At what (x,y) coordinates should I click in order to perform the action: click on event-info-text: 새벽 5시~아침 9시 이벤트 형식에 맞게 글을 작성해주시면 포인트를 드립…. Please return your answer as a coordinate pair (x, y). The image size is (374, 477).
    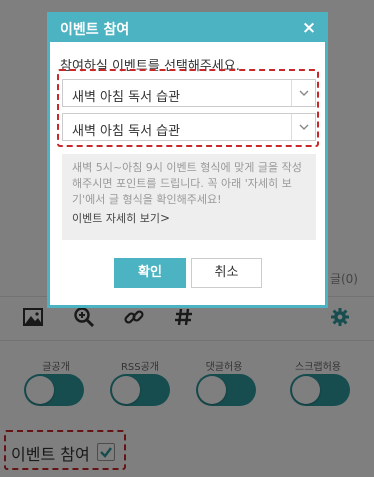
    Looking at the image, I should click on (187, 183).